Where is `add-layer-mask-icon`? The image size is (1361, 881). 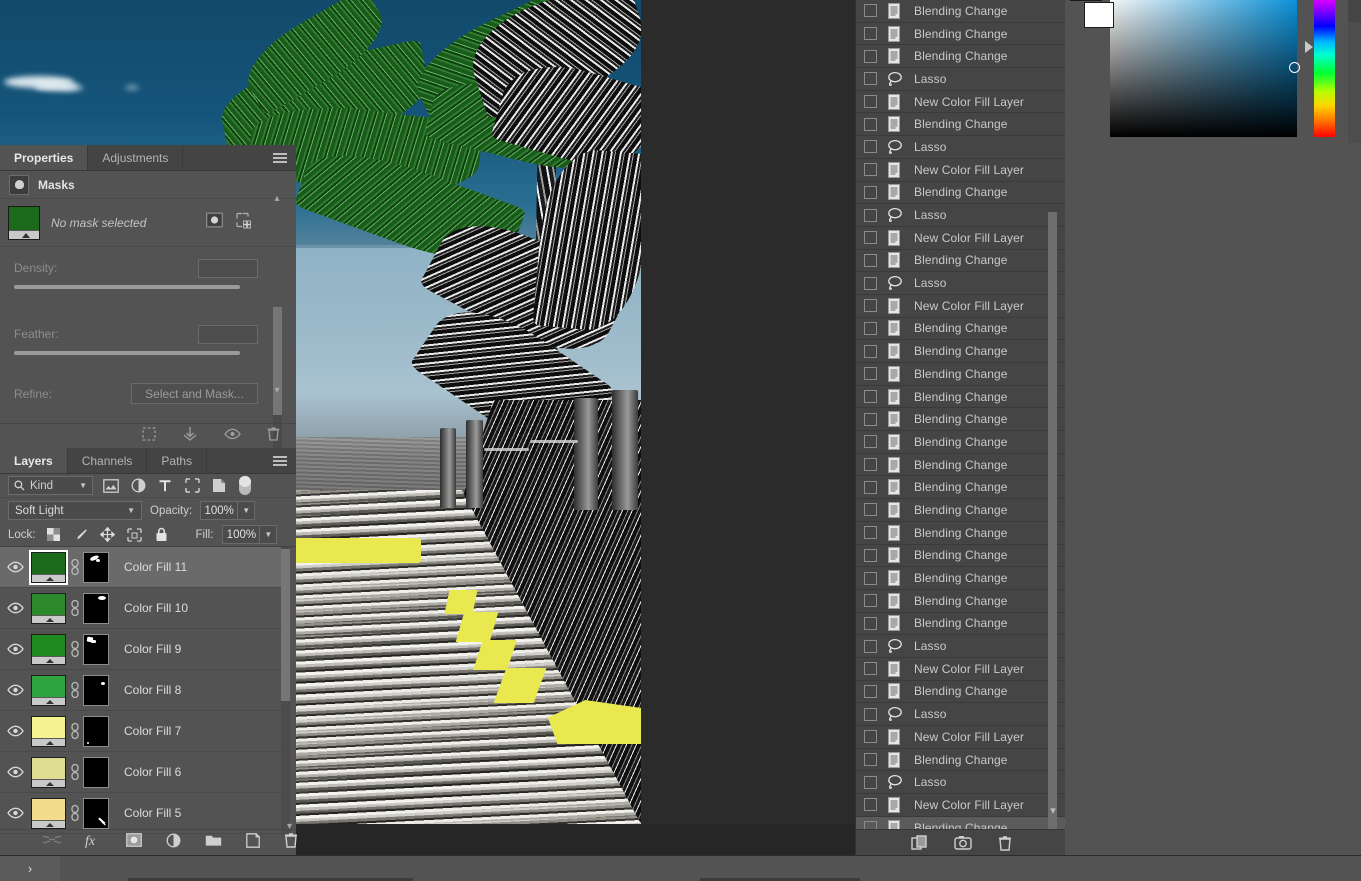 add-layer-mask-icon is located at coordinates (133, 842).